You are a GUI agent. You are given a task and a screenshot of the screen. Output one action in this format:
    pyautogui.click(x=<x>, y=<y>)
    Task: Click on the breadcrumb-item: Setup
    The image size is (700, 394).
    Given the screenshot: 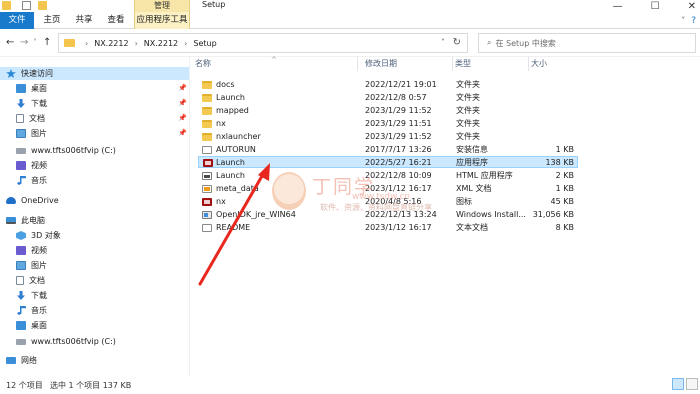 What is the action you would take?
    pyautogui.click(x=204, y=43)
    